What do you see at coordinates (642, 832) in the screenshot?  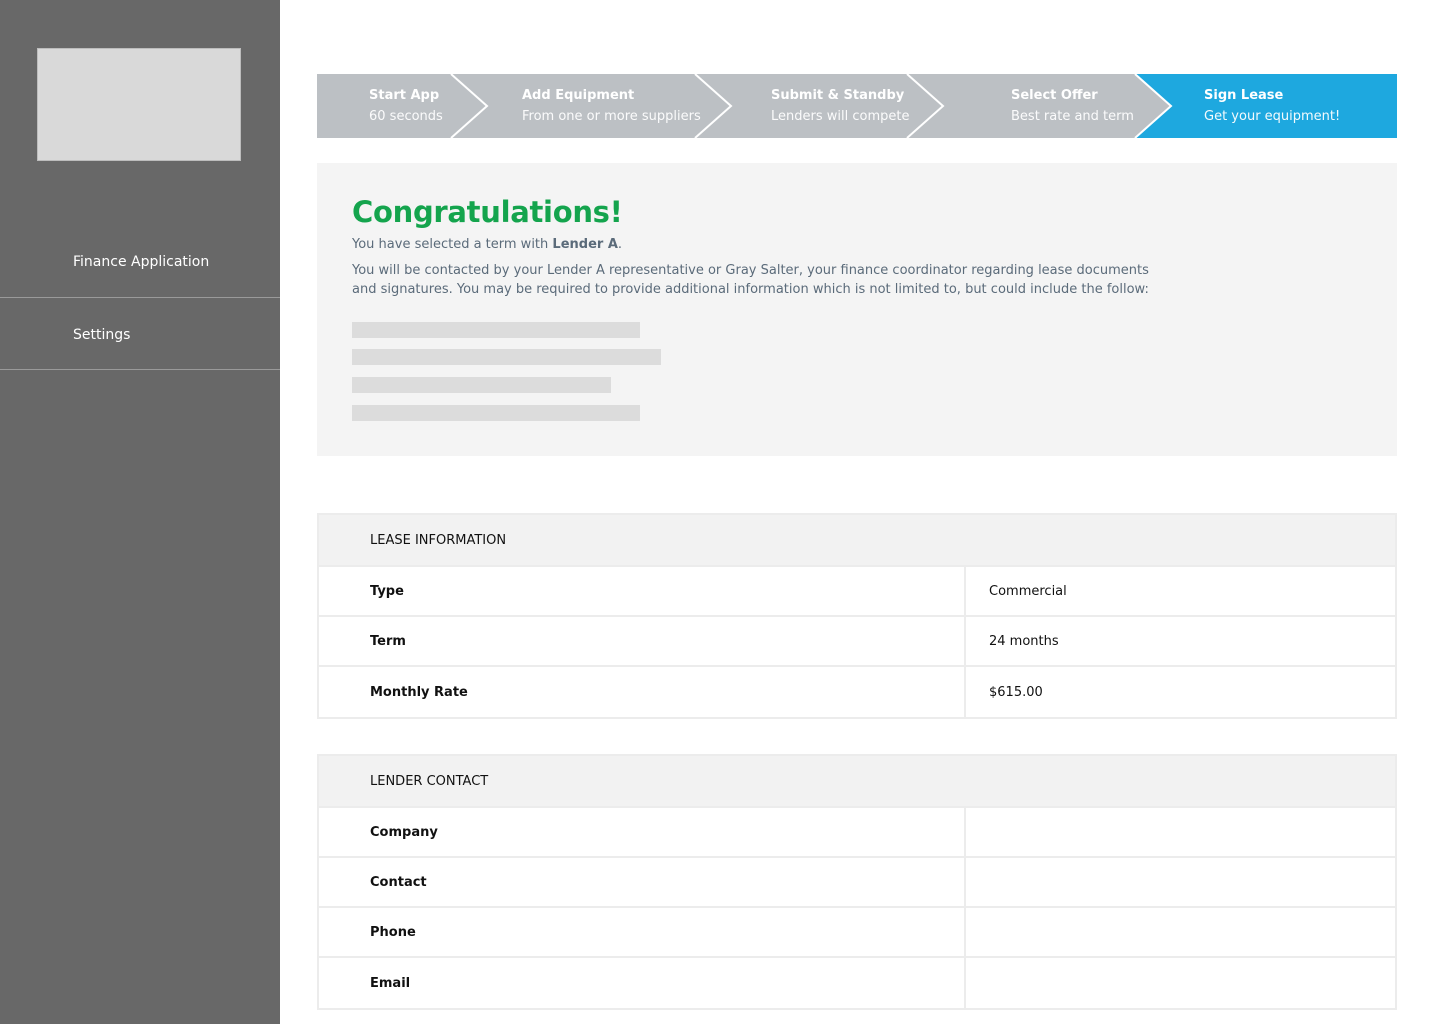 I see `row-label: Company` at bounding box center [642, 832].